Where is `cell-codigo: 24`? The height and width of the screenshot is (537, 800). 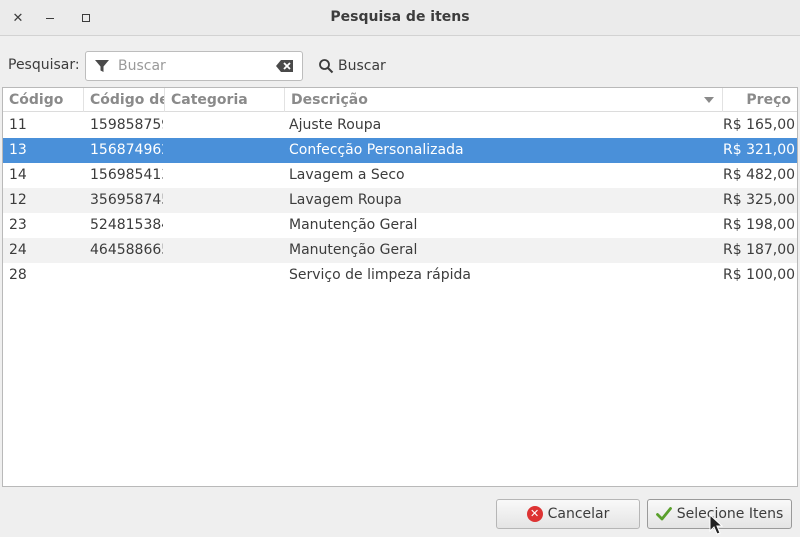 cell-codigo: 24 is located at coordinates (18, 250).